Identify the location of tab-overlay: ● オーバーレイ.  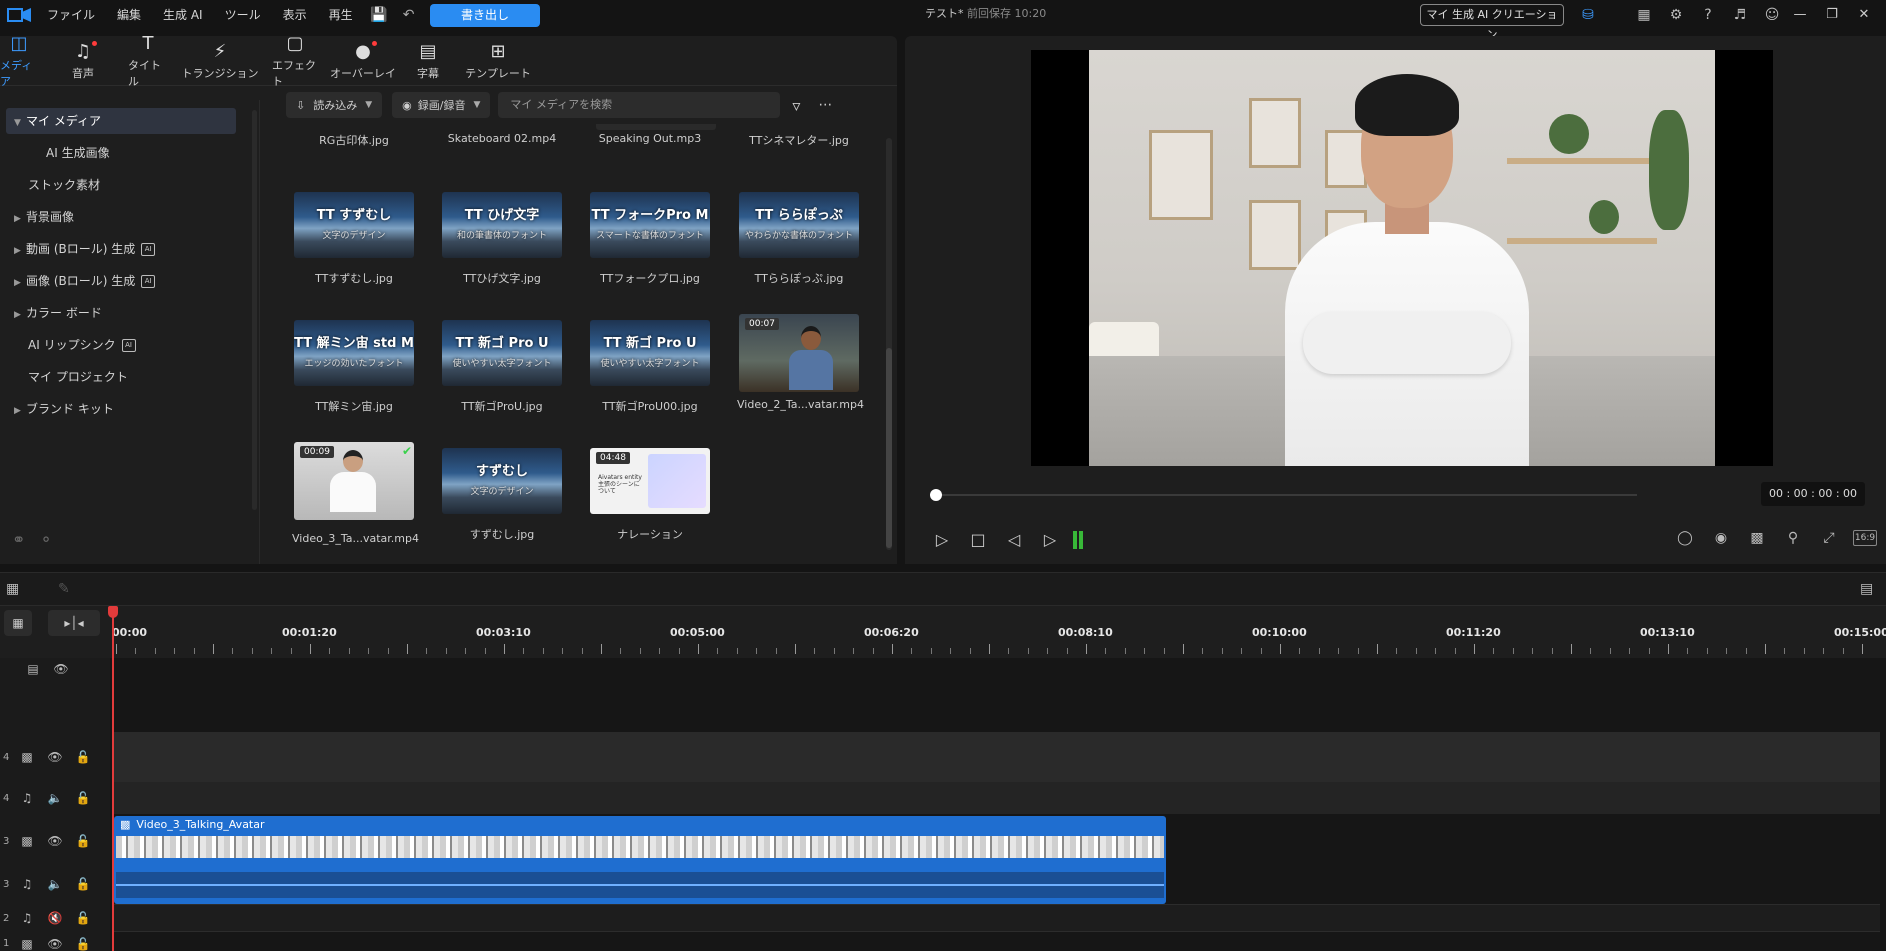
(363, 61).